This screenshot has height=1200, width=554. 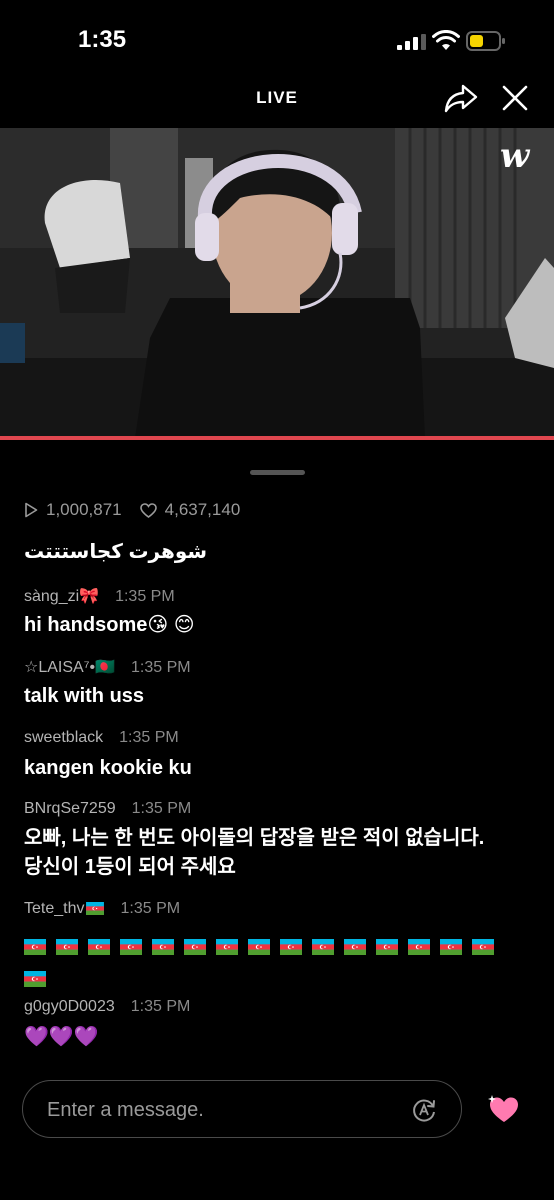 I want to click on chat-username: g0gy0D0023, so click(x=69, y=1006).